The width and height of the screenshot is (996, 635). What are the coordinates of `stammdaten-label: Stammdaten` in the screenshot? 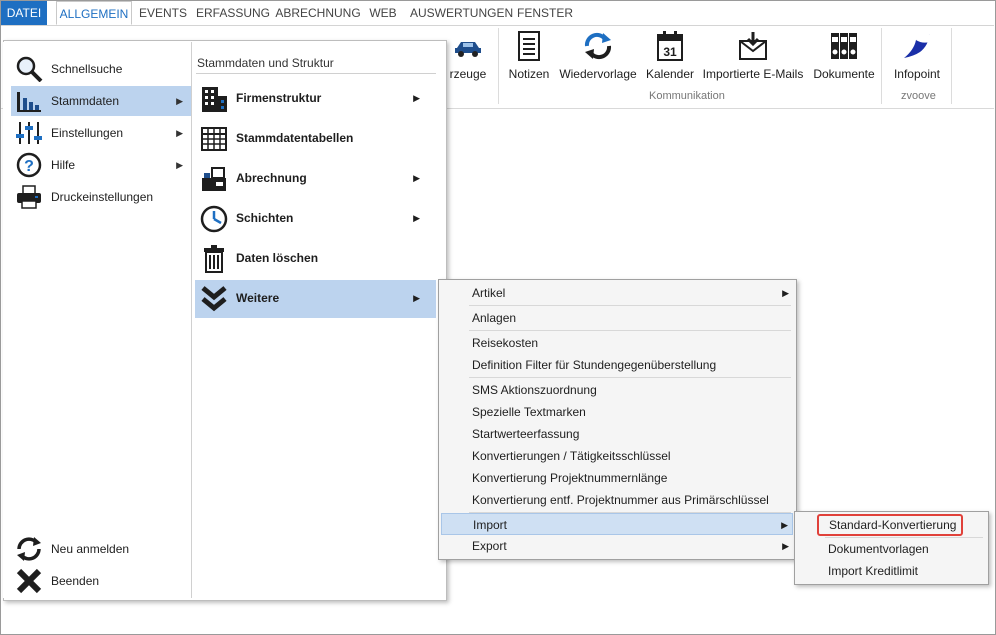 It's located at (85, 101).